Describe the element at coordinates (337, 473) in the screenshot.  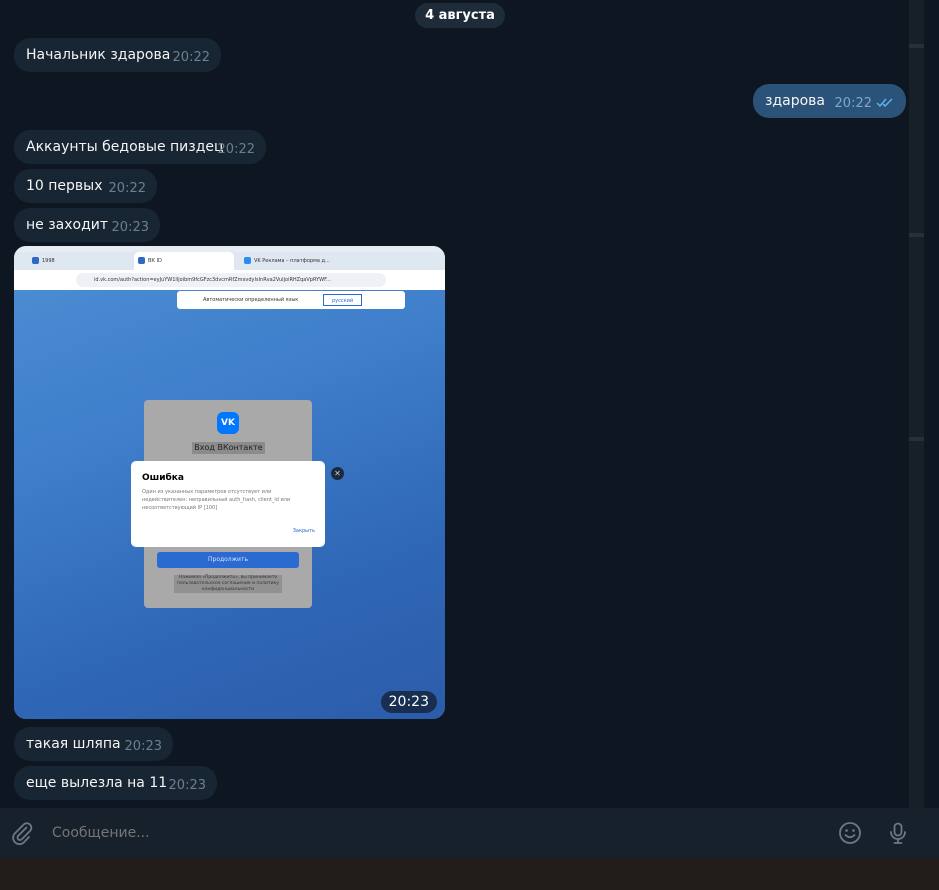
I see `close-icon: ✕` at that location.